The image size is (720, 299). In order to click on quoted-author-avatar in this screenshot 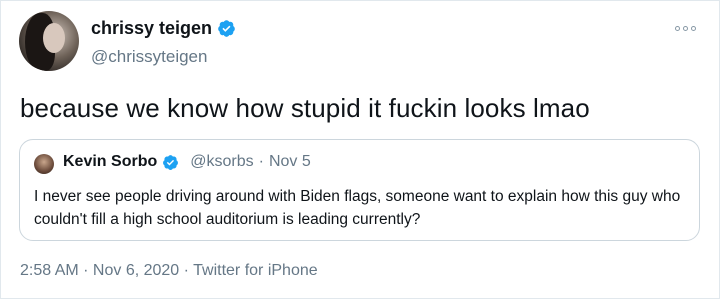, I will do `click(44, 164)`.